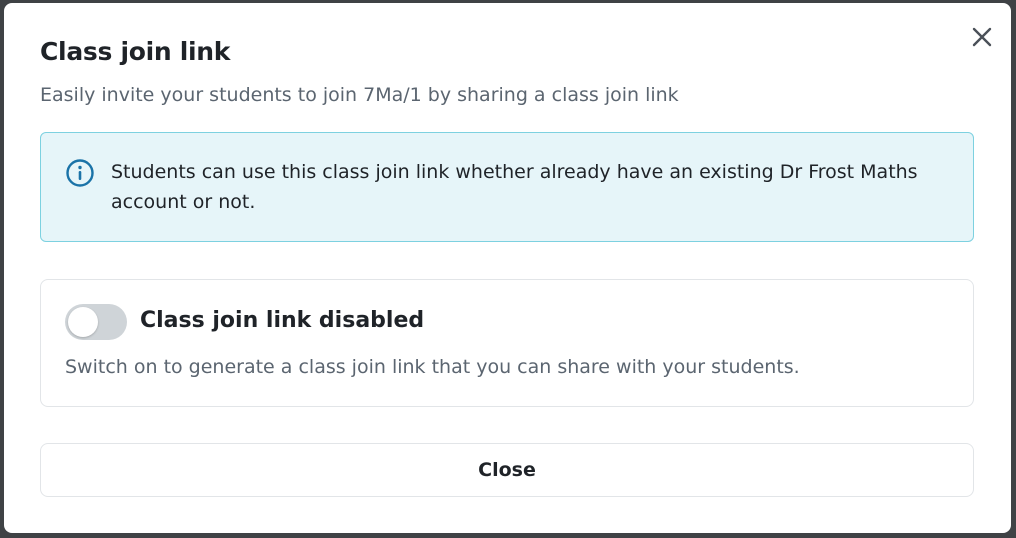 The width and height of the screenshot is (1016, 538). I want to click on dialog-title: Class join link, so click(135, 51).